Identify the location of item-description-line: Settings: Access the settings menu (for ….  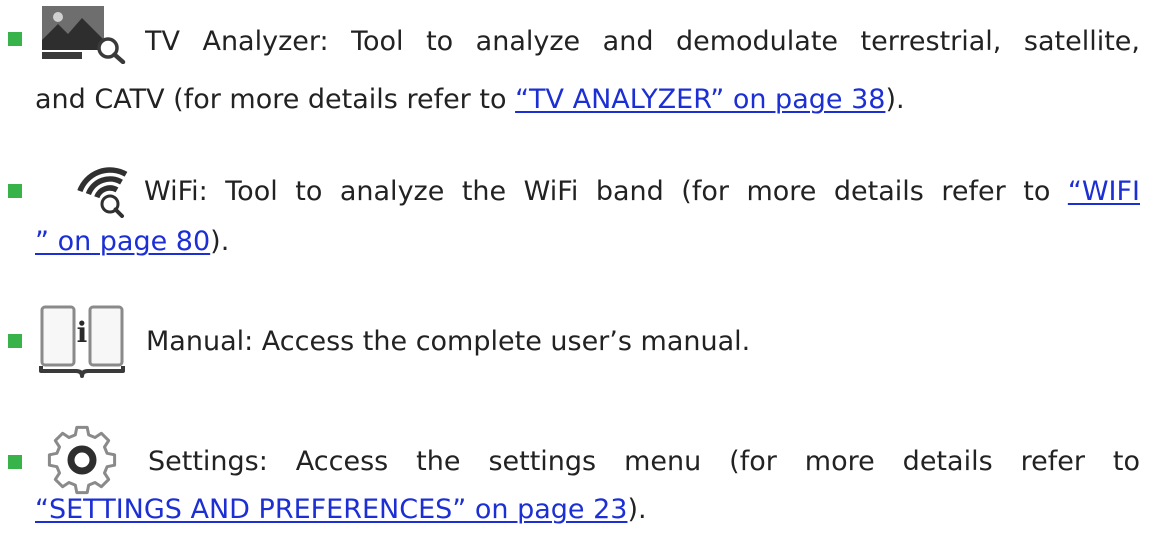
(644, 462).